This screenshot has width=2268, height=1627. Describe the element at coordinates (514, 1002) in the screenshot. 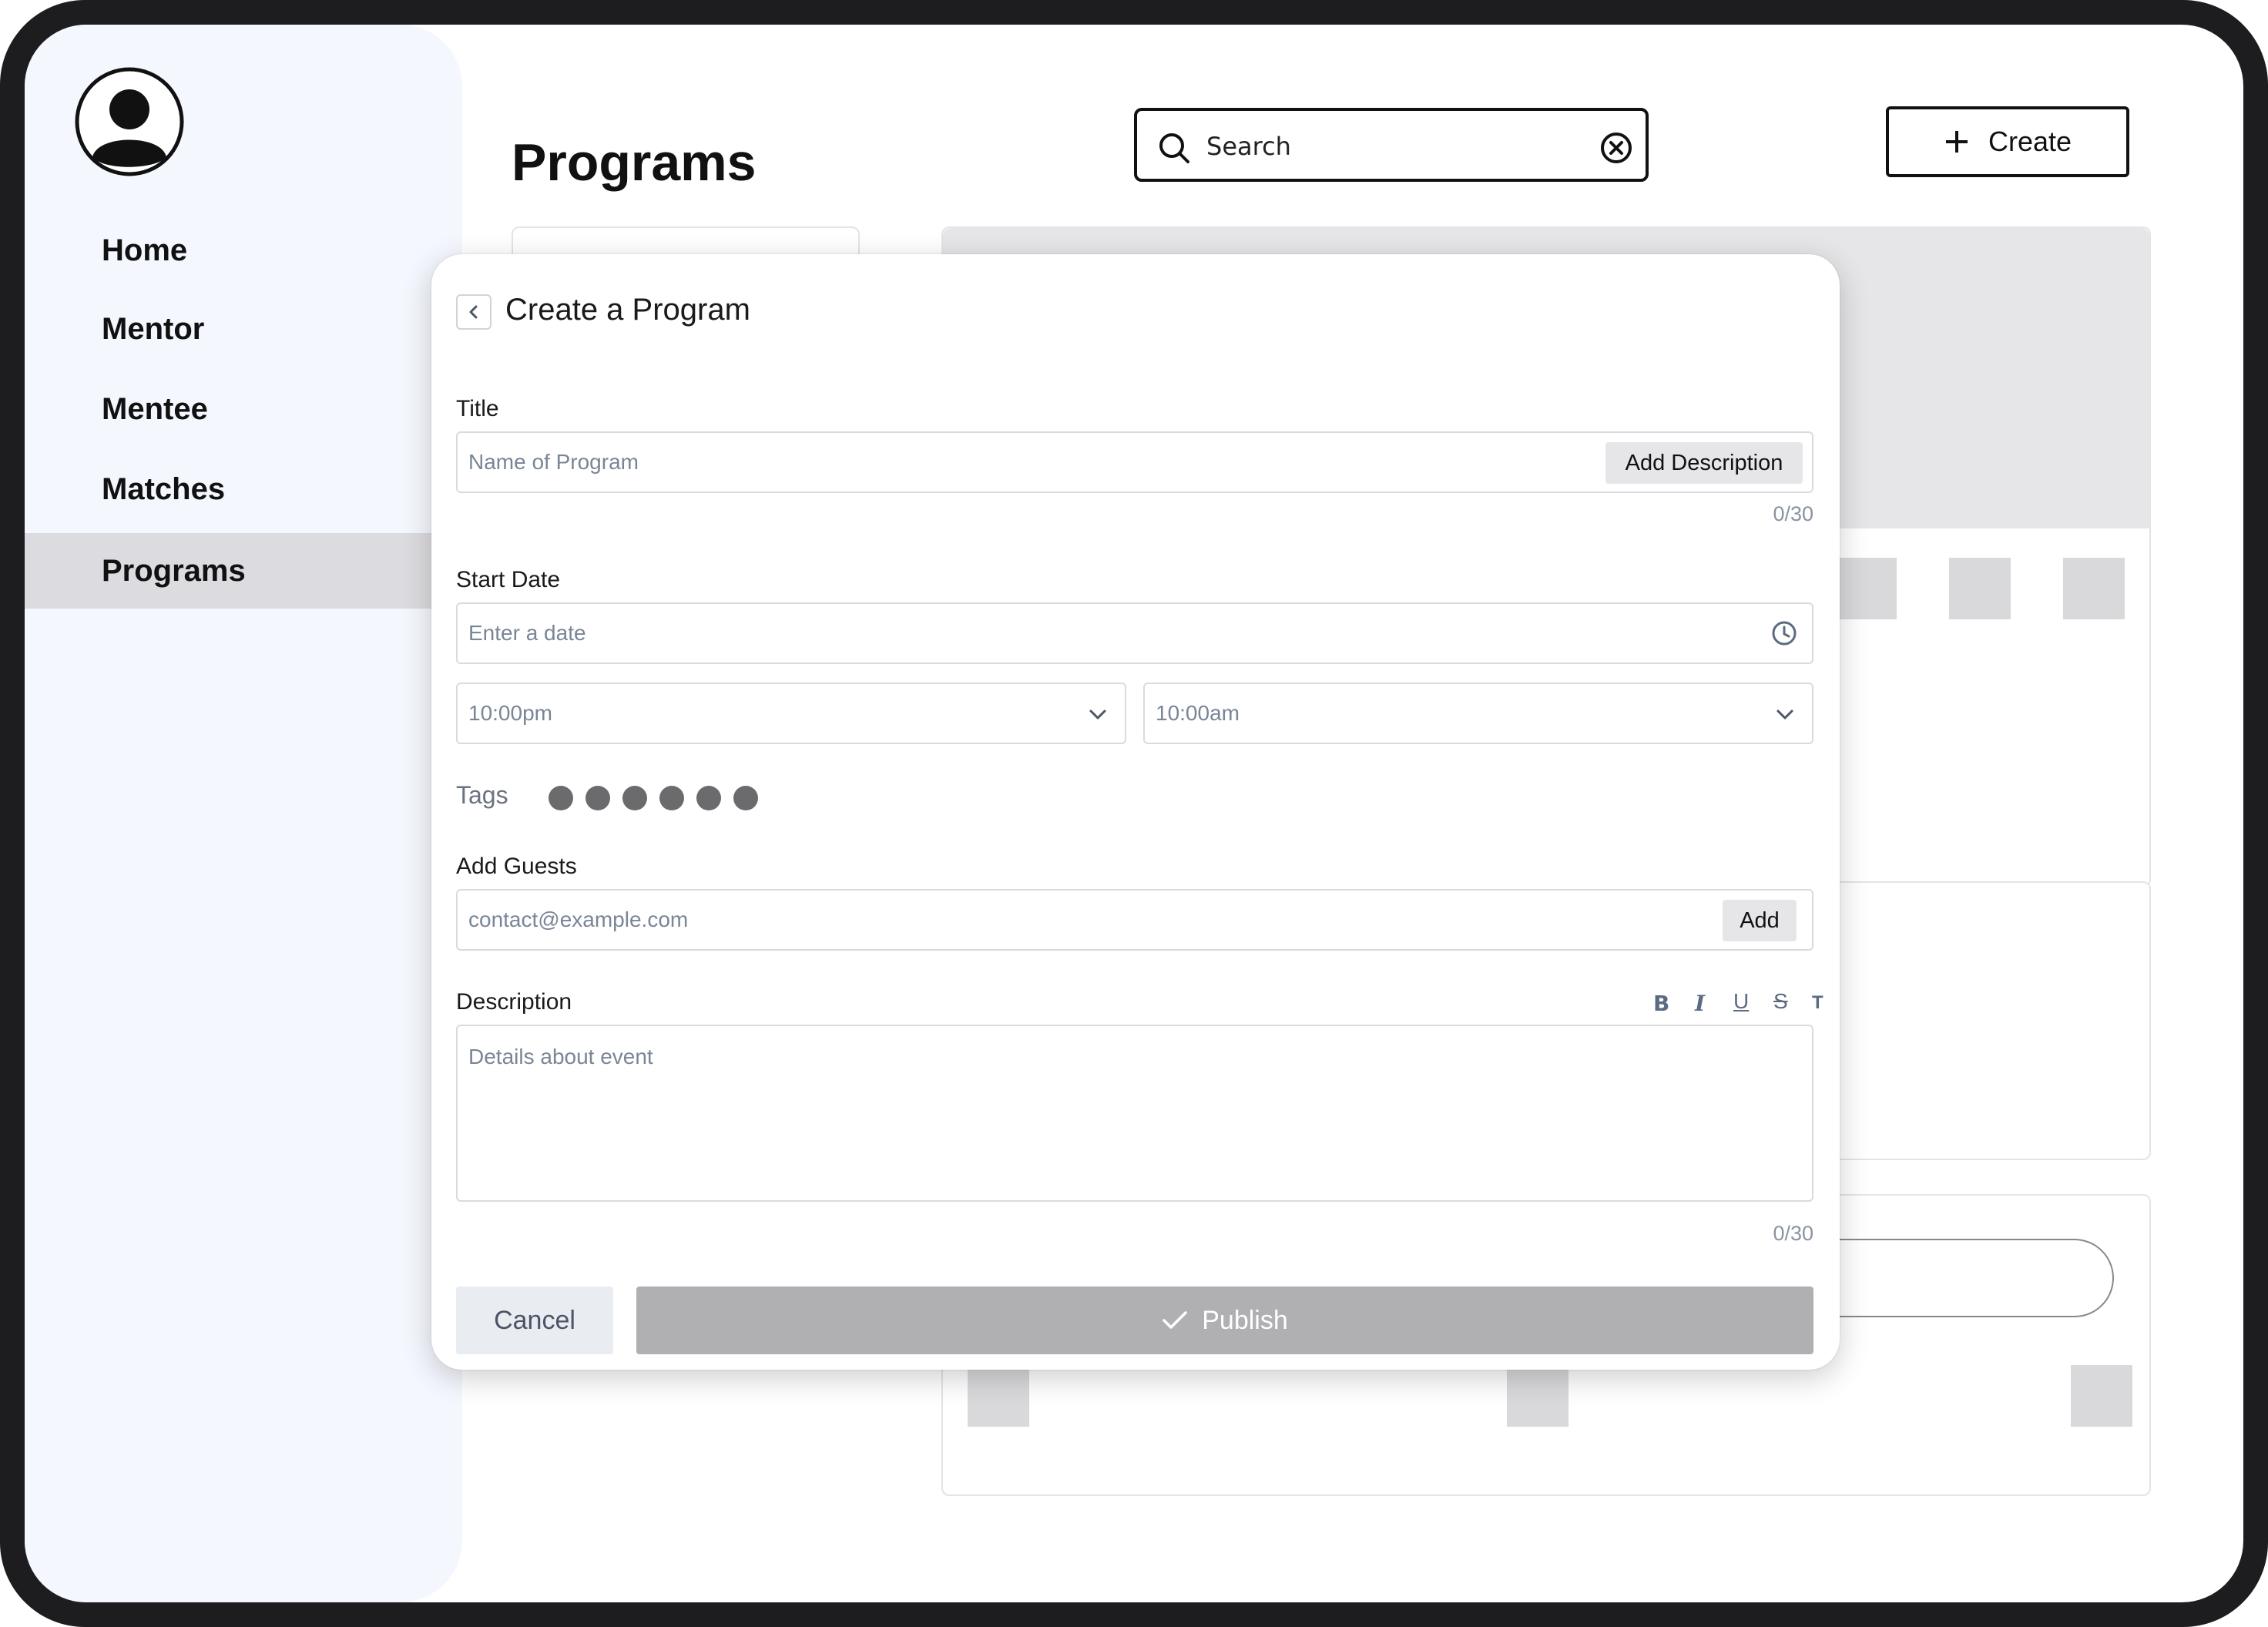

I see `description-label: Description` at that location.